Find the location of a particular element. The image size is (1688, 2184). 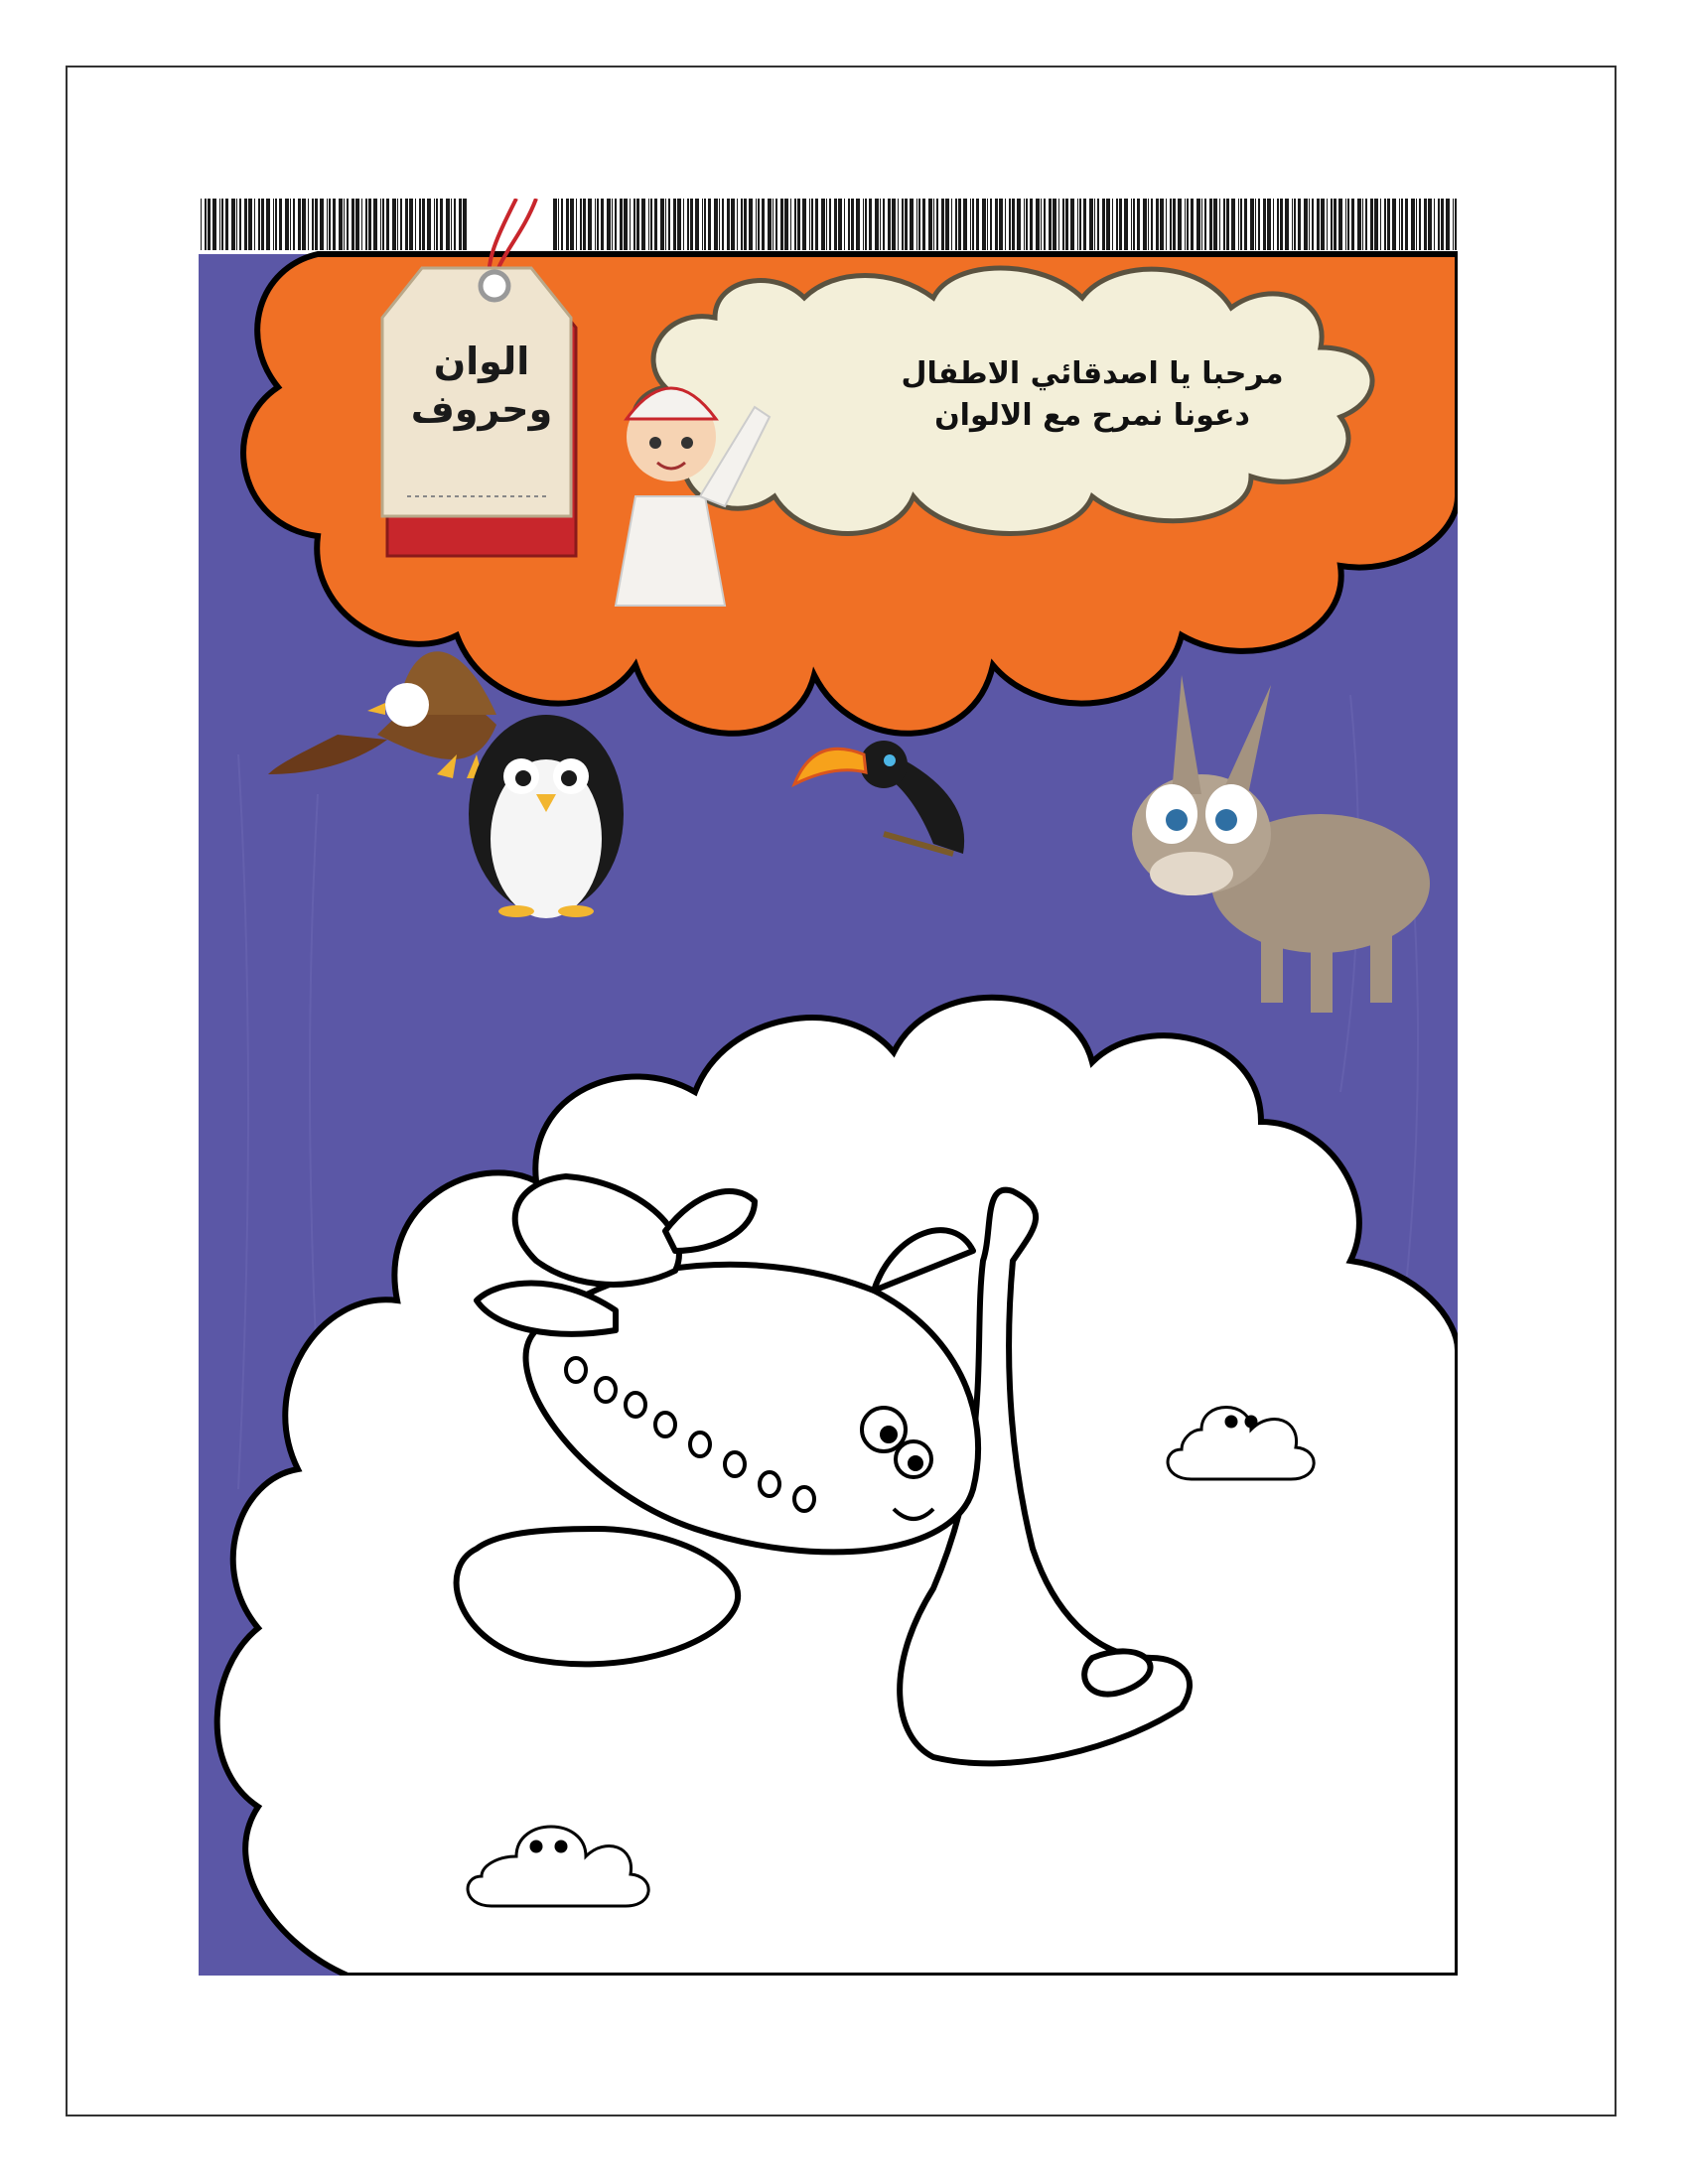

tag-title-line-2: وحروف is located at coordinates (481, 409).